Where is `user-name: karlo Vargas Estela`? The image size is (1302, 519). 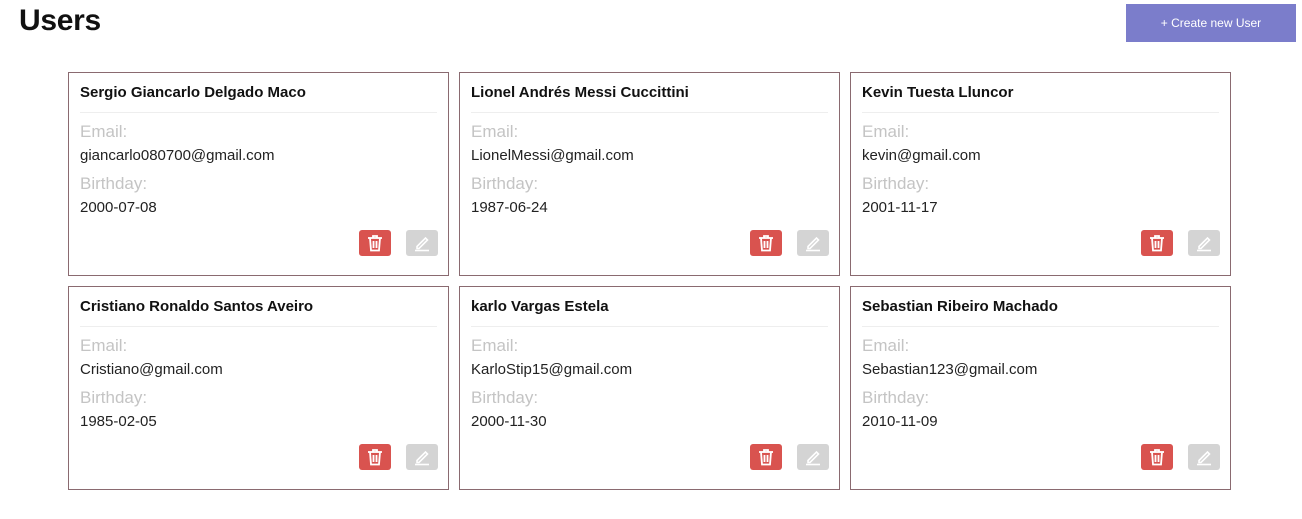
user-name: karlo Vargas Estela is located at coordinates (649, 307).